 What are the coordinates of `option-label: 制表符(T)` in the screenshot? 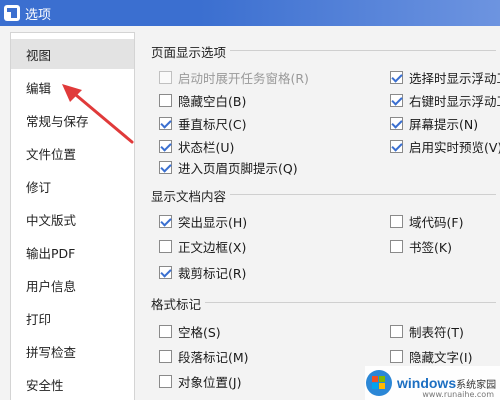 It's located at (436, 332).